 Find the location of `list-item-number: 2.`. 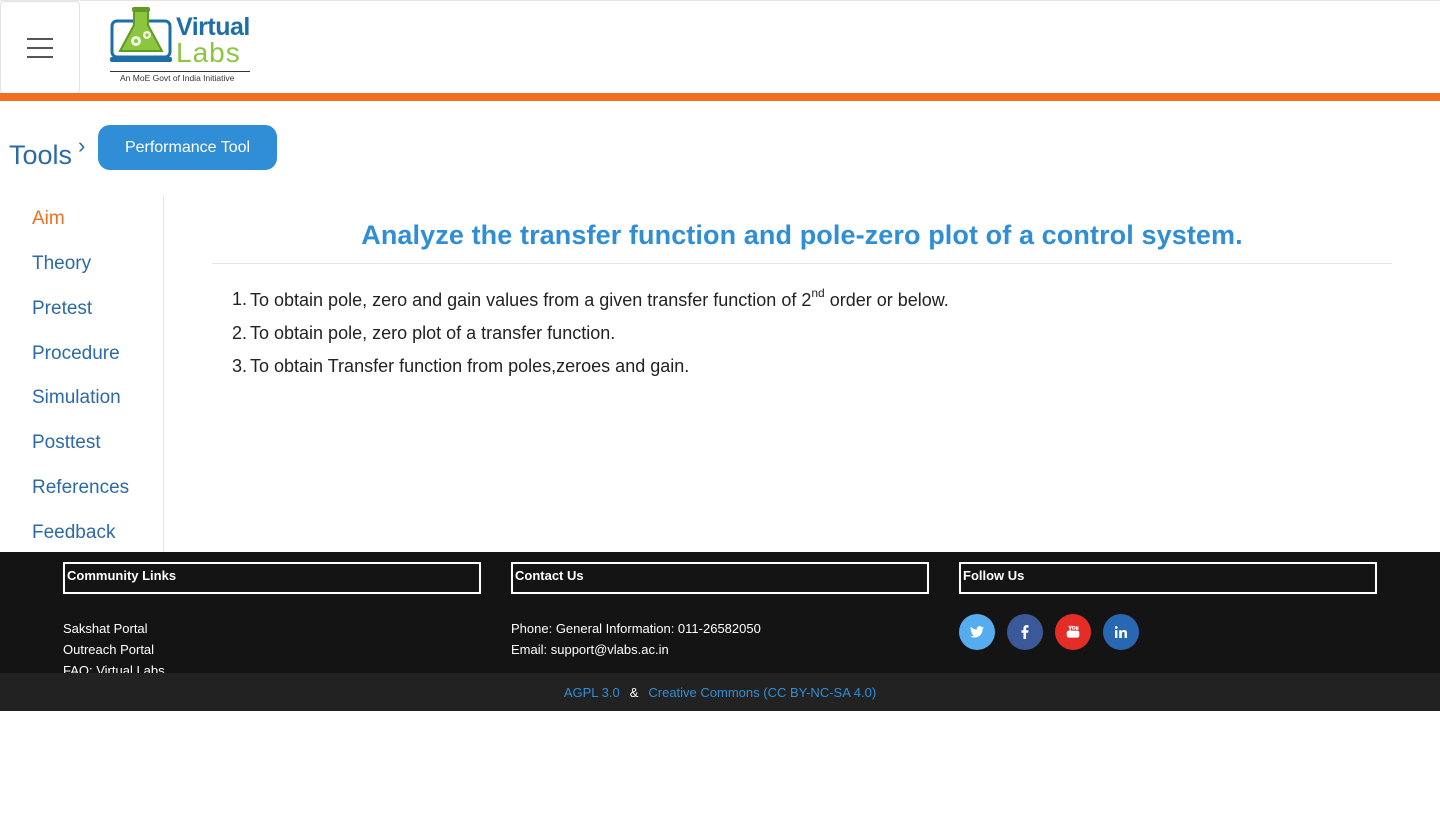

list-item-number: 2. is located at coordinates (240, 332).